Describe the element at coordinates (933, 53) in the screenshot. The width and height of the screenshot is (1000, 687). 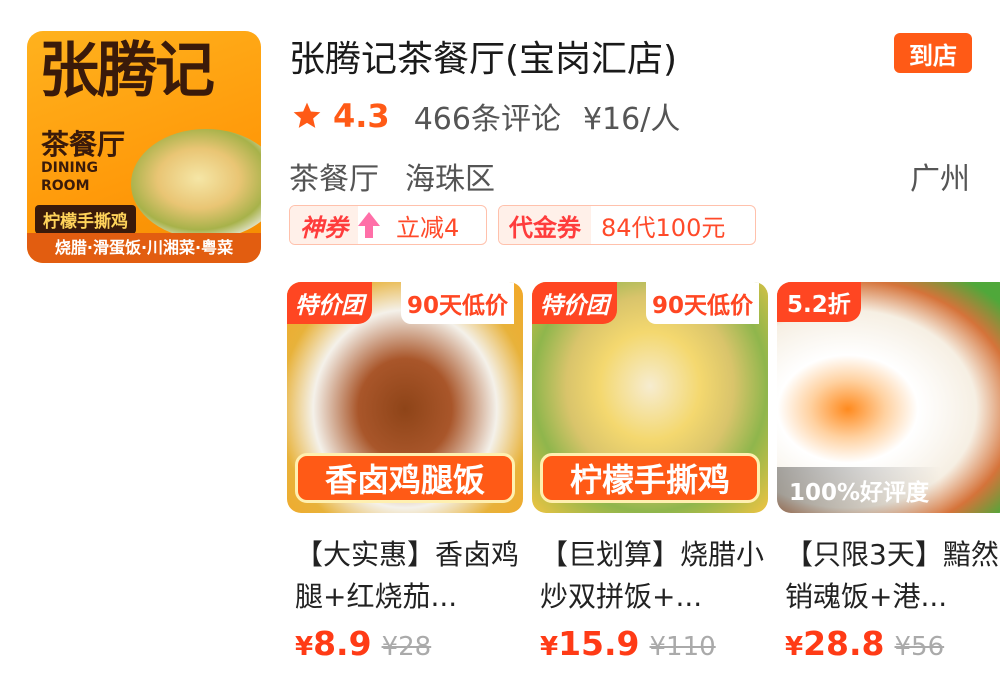
I see `visit-store-badge: 到店` at that location.